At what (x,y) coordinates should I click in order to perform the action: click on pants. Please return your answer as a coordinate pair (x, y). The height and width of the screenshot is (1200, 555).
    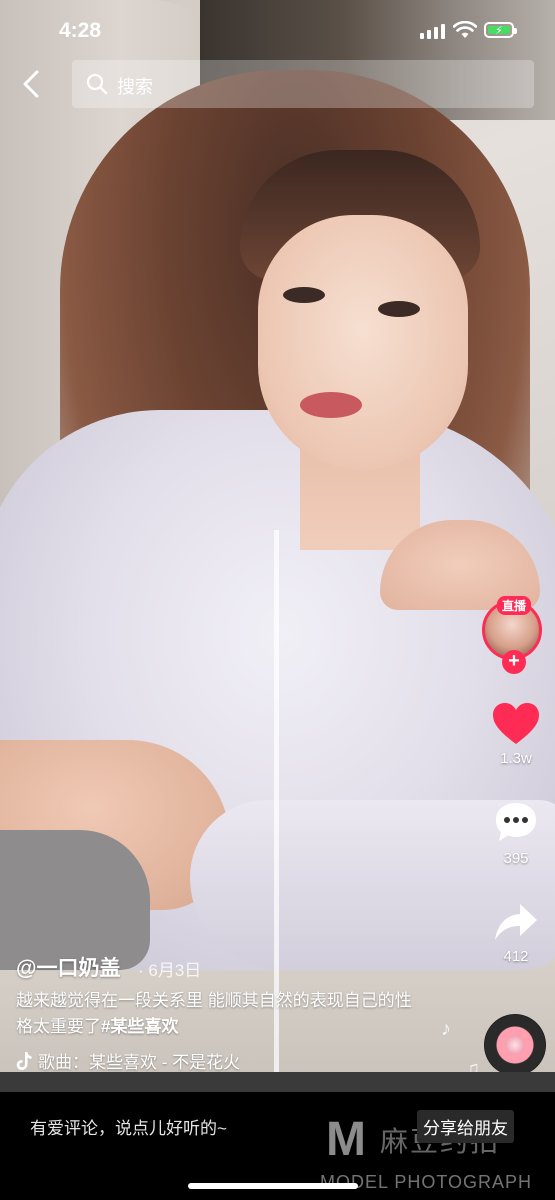
    Looking at the image, I should click on (75, 900).